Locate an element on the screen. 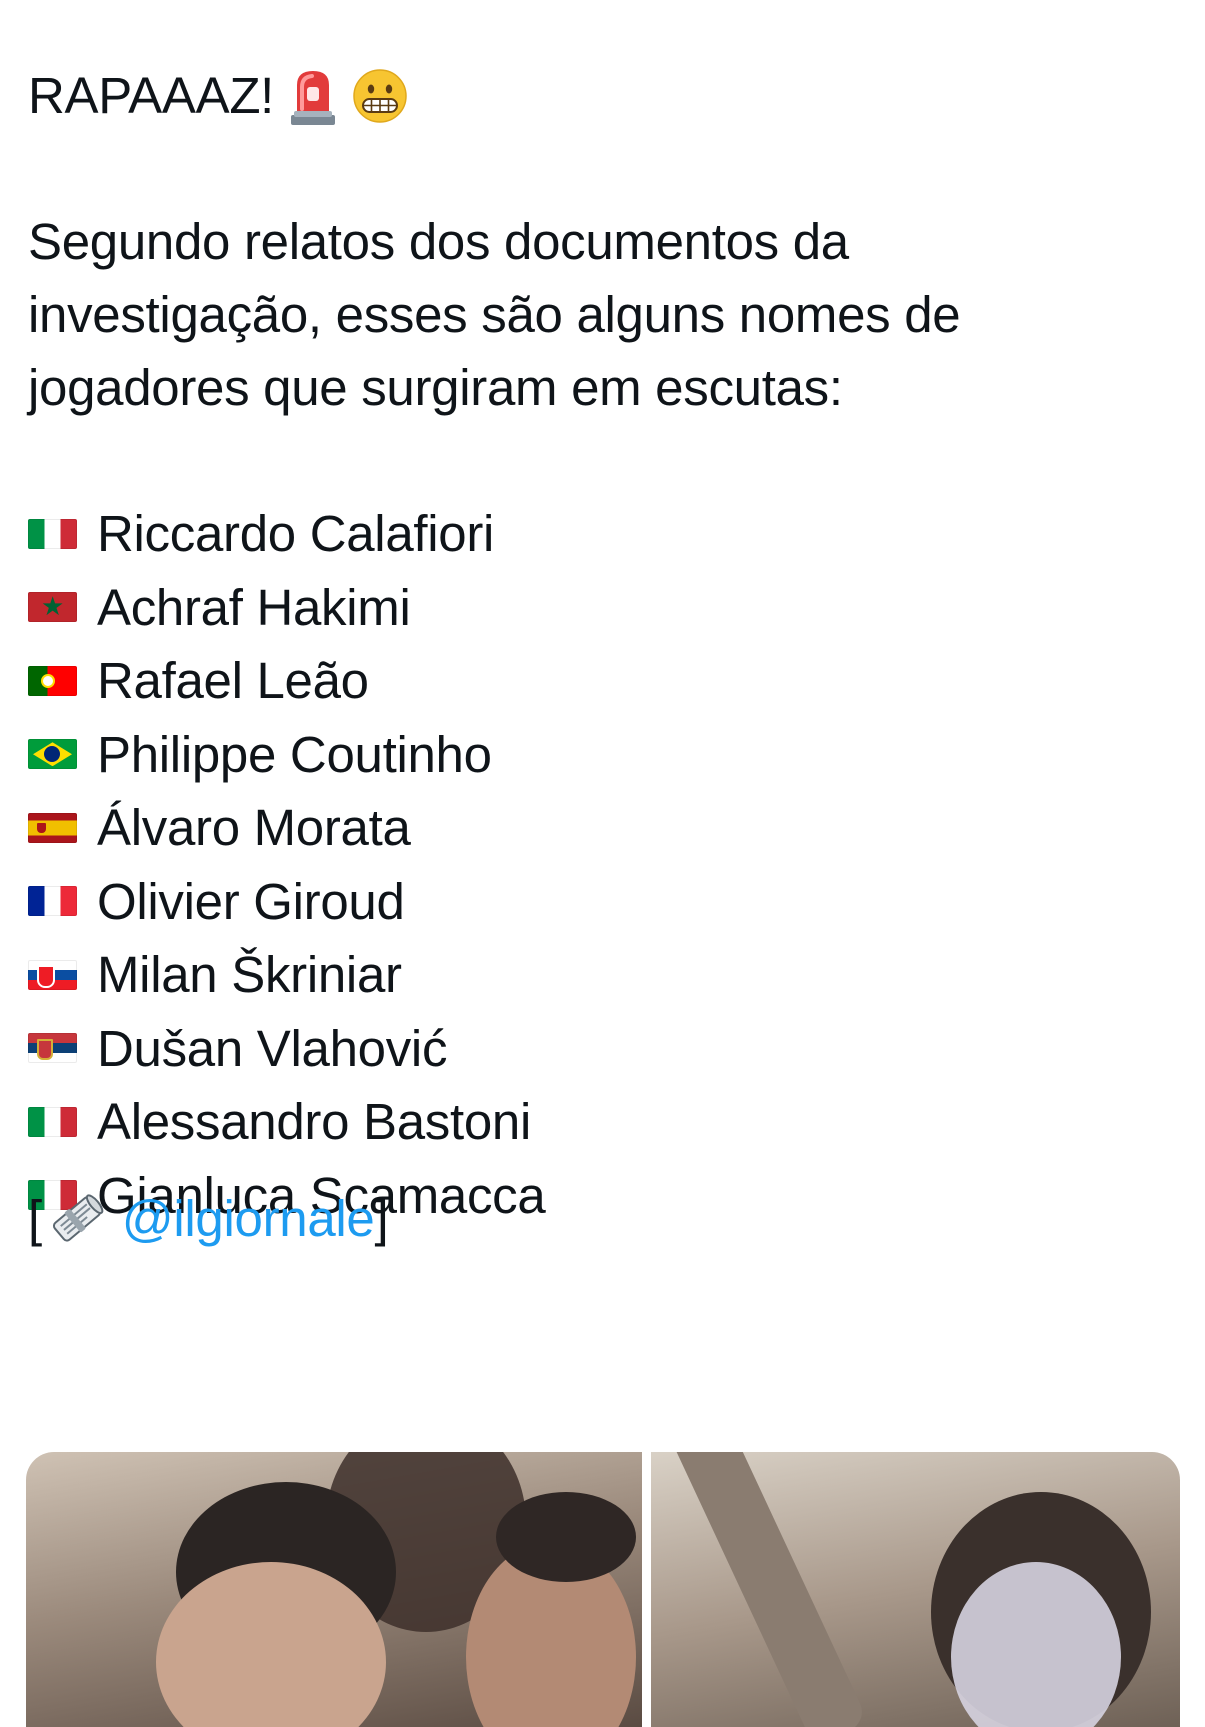  player-item: Dušan Vlahović is located at coordinates (286, 1049).